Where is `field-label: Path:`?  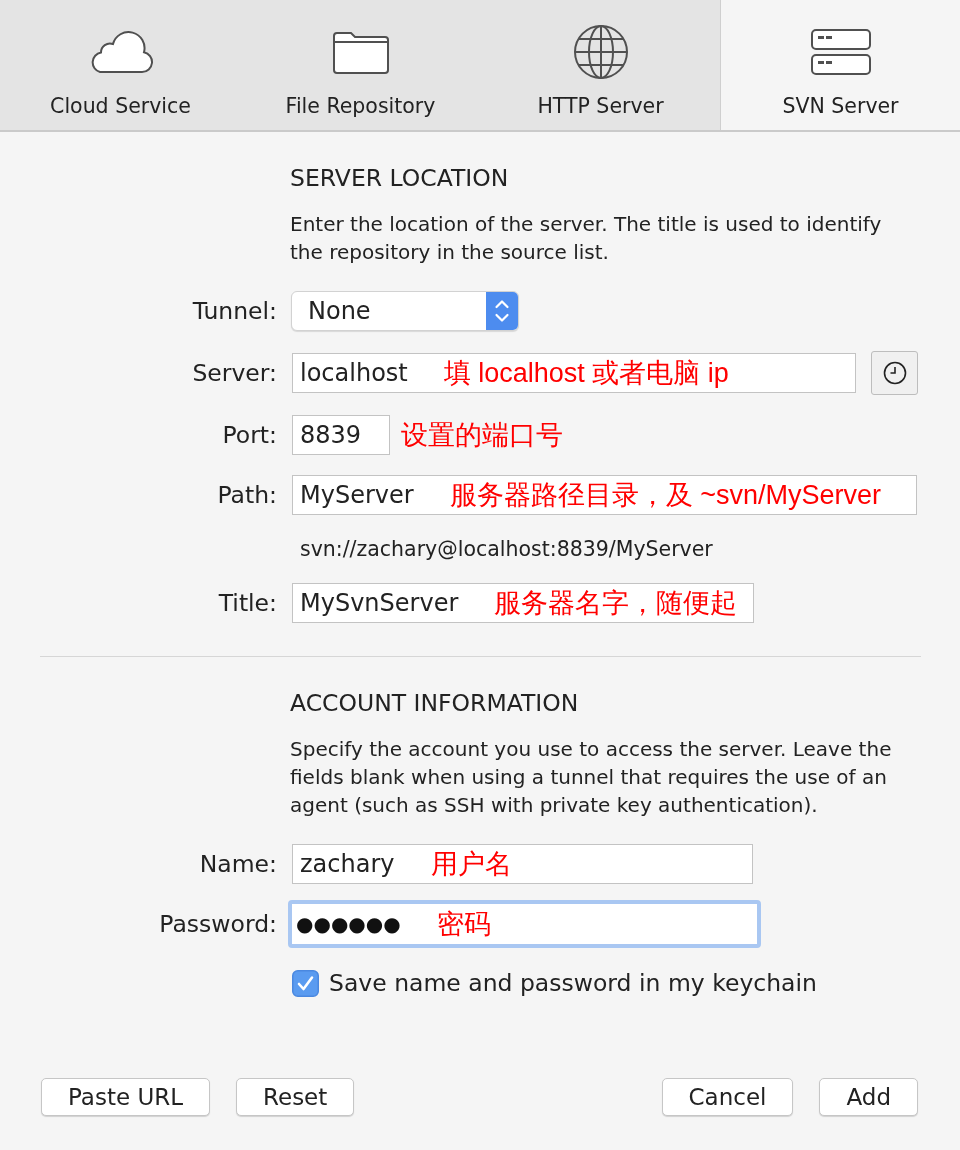 field-label: Path: is located at coordinates (247, 495).